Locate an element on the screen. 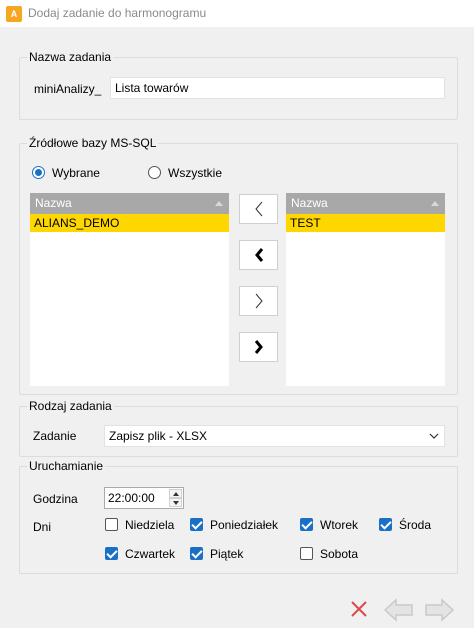 The width and height of the screenshot is (474, 628). target-list-header-label: Nazwa is located at coordinates (309, 203).